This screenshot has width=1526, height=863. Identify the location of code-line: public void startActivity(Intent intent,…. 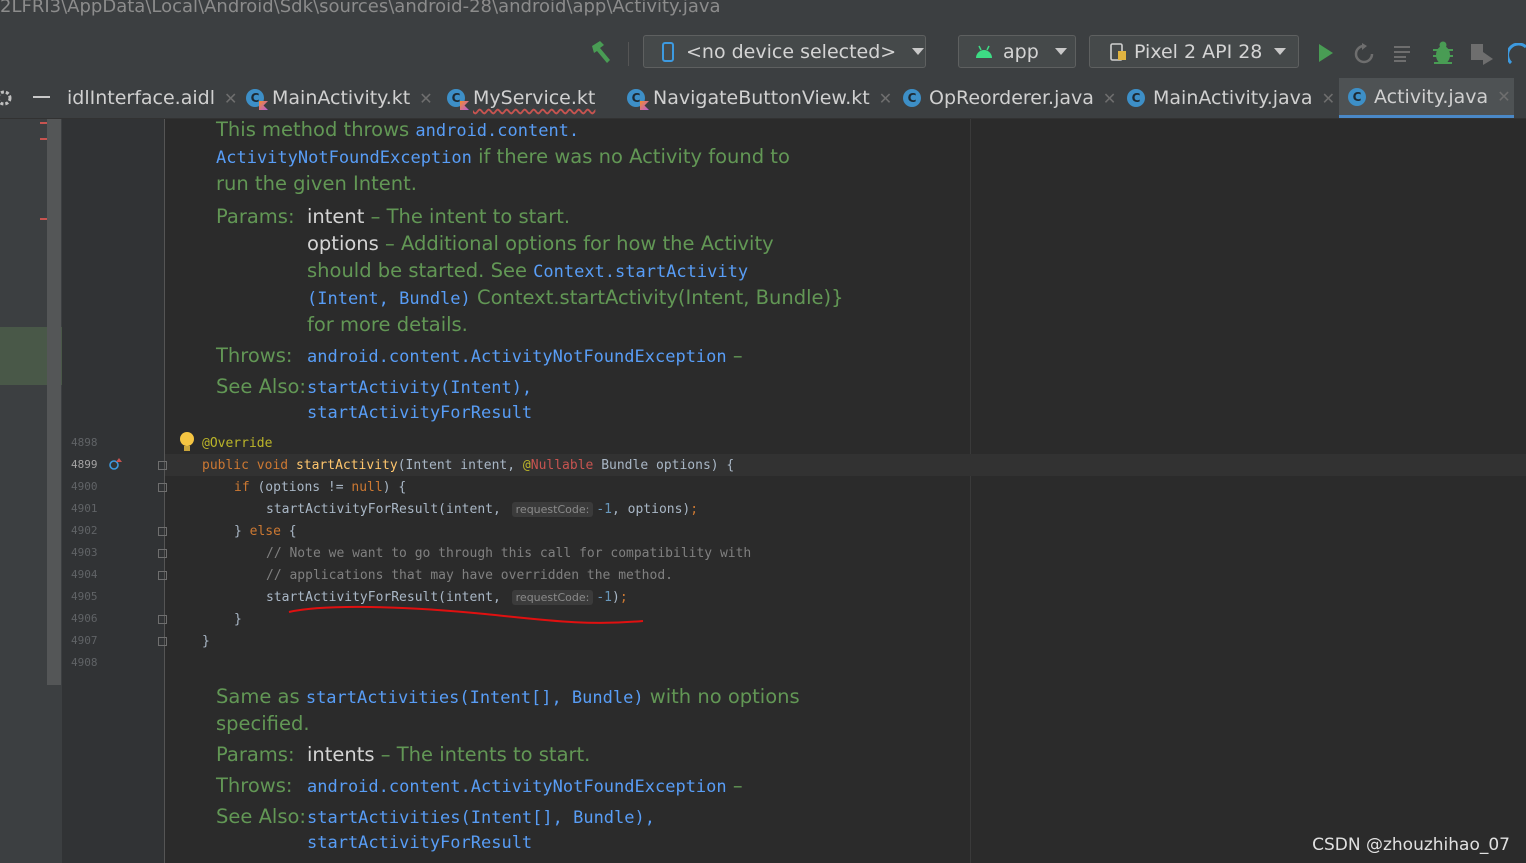
(468, 465).